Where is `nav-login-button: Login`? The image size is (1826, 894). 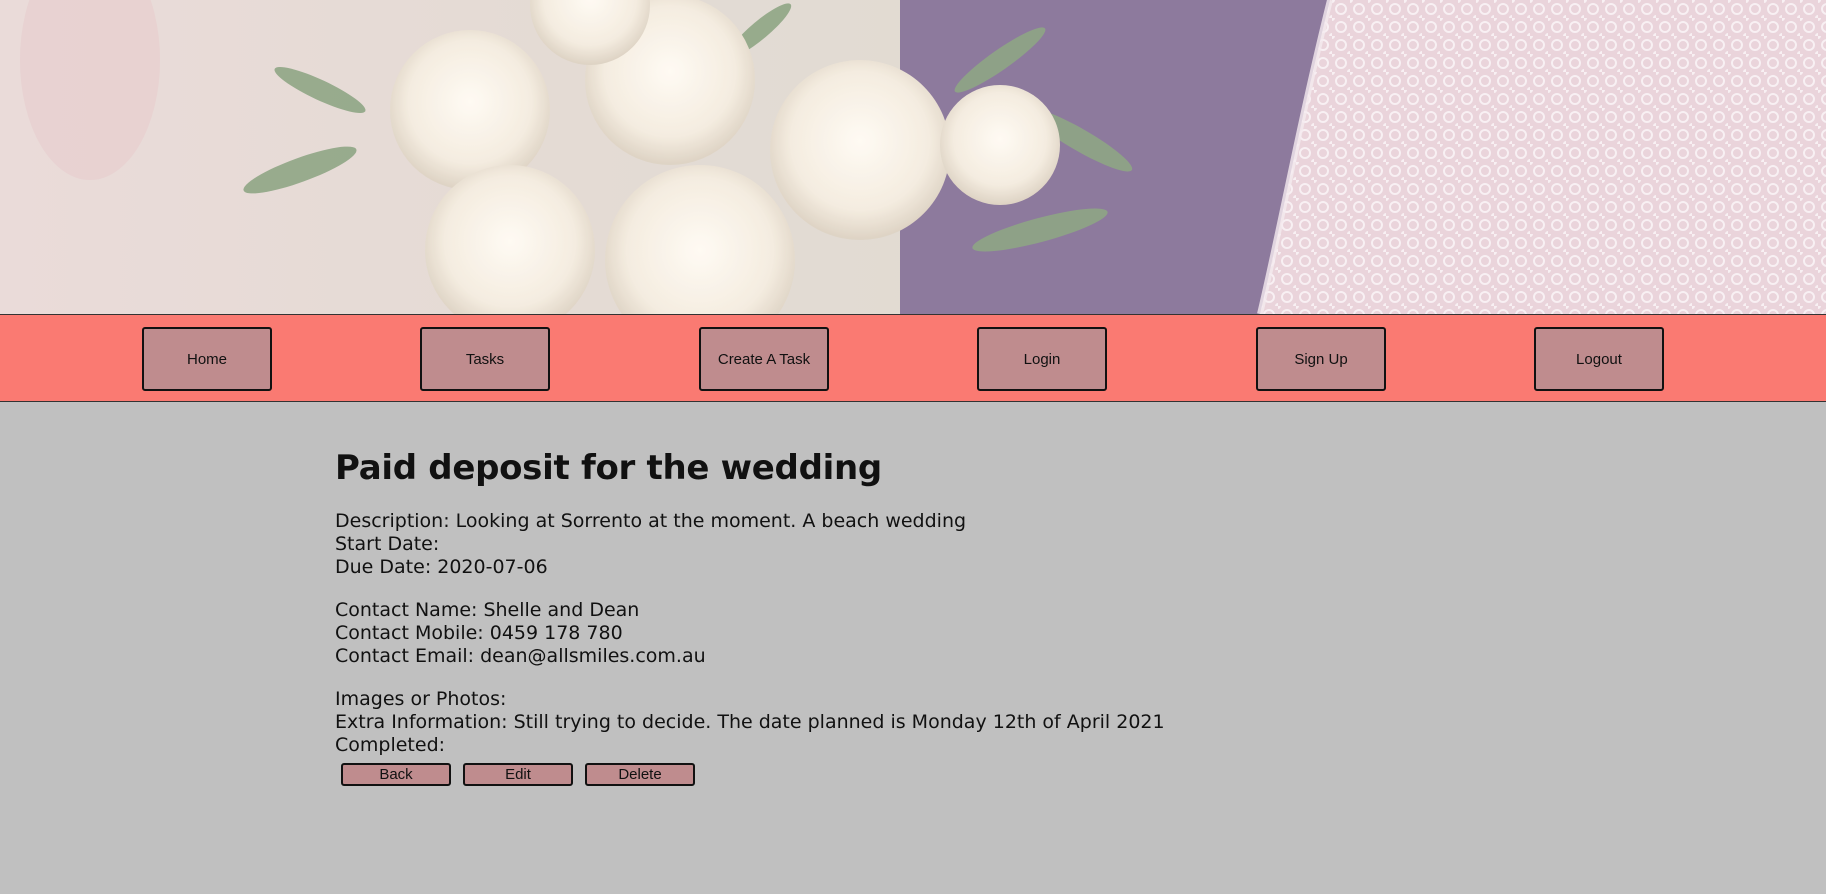
nav-login-button: Login is located at coordinates (1042, 359).